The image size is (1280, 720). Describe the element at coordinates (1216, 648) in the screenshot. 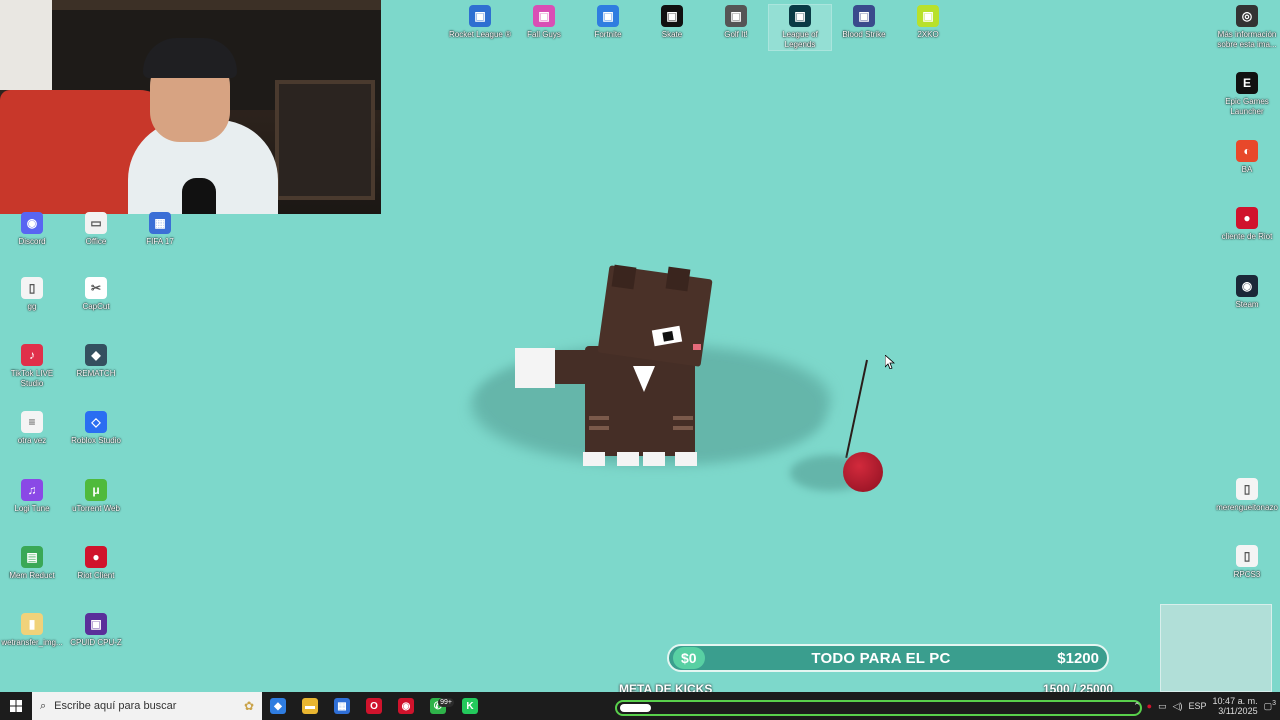

I see `notification-ghost-panel` at that location.